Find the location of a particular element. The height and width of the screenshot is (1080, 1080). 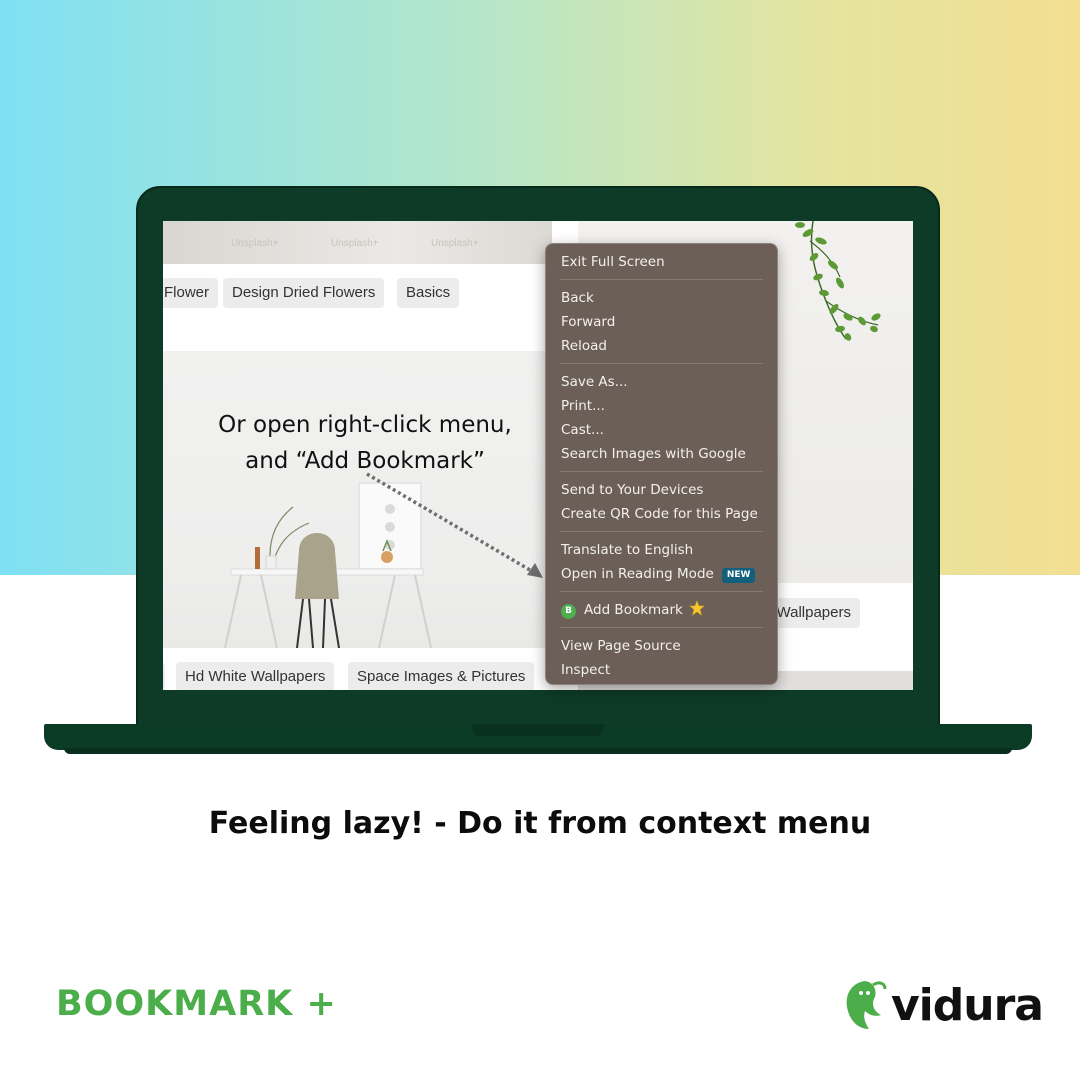

menu-item-forward: Forward is located at coordinates (661, 322).